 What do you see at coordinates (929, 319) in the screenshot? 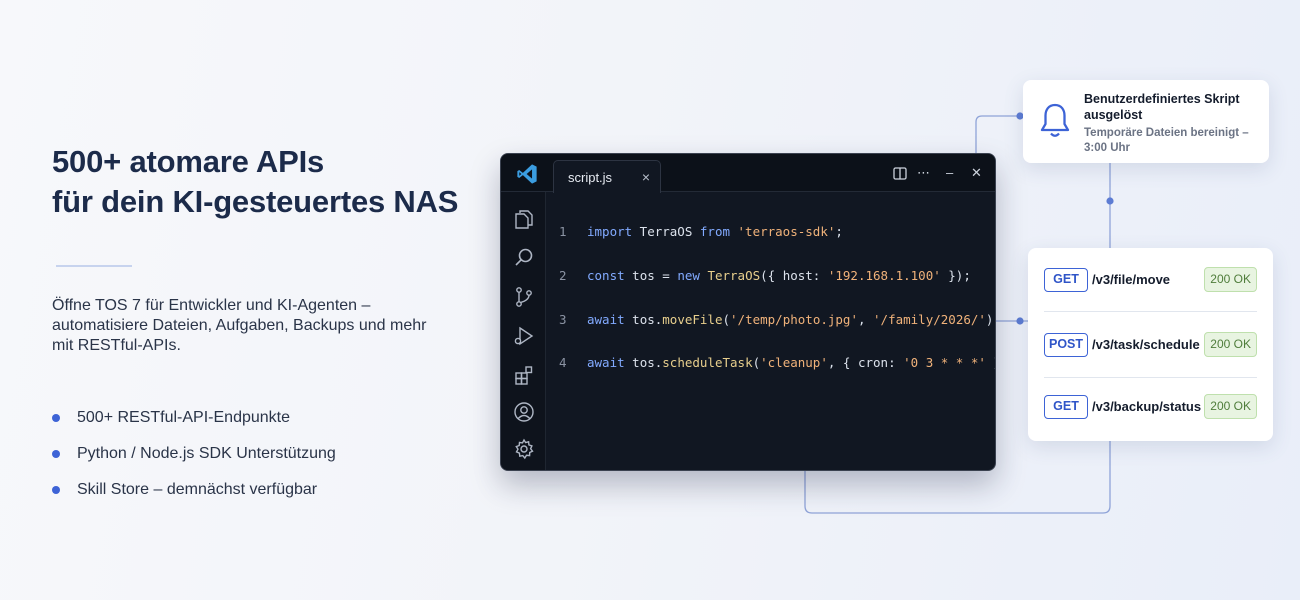
I see `code-token: '/family/2026/'` at bounding box center [929, 319].